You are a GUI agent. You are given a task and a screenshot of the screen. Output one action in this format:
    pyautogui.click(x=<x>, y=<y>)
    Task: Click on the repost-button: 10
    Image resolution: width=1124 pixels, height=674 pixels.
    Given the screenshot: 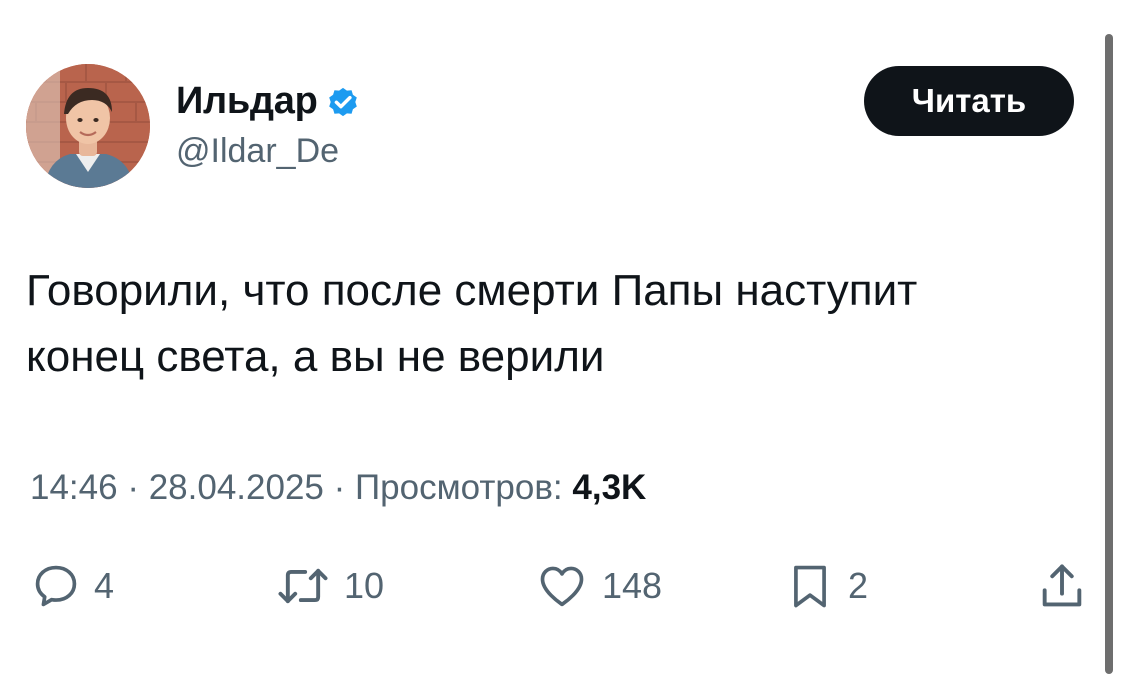 What is the action you would take?
    pyautogui.click(x=329, y=586)
    